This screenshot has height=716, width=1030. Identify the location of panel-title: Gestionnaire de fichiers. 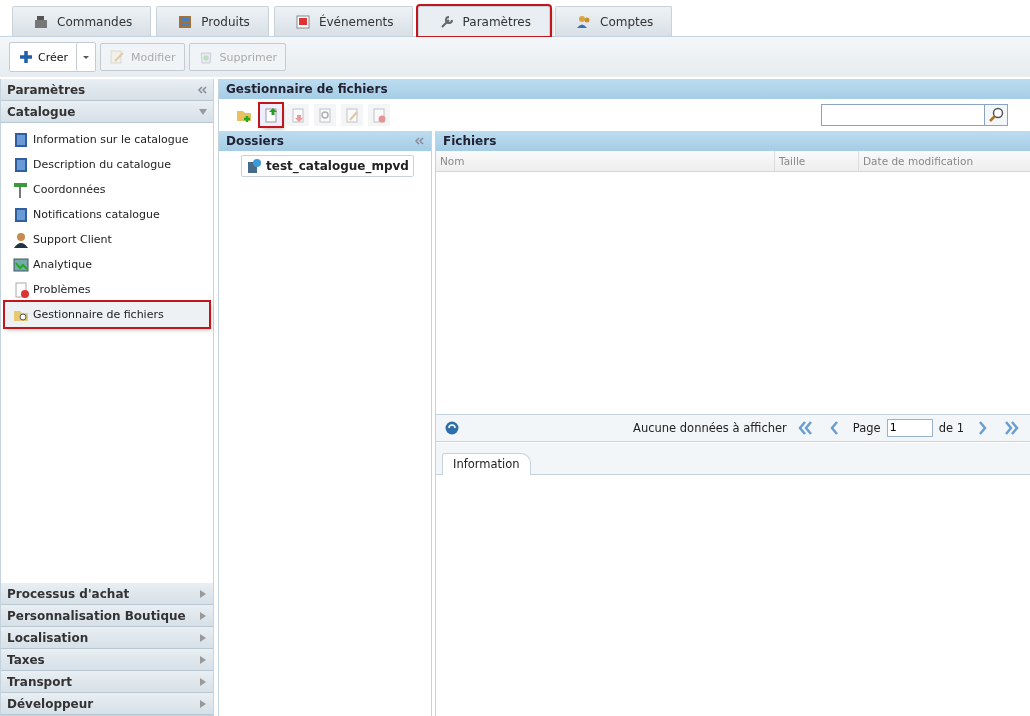
(307, 89).